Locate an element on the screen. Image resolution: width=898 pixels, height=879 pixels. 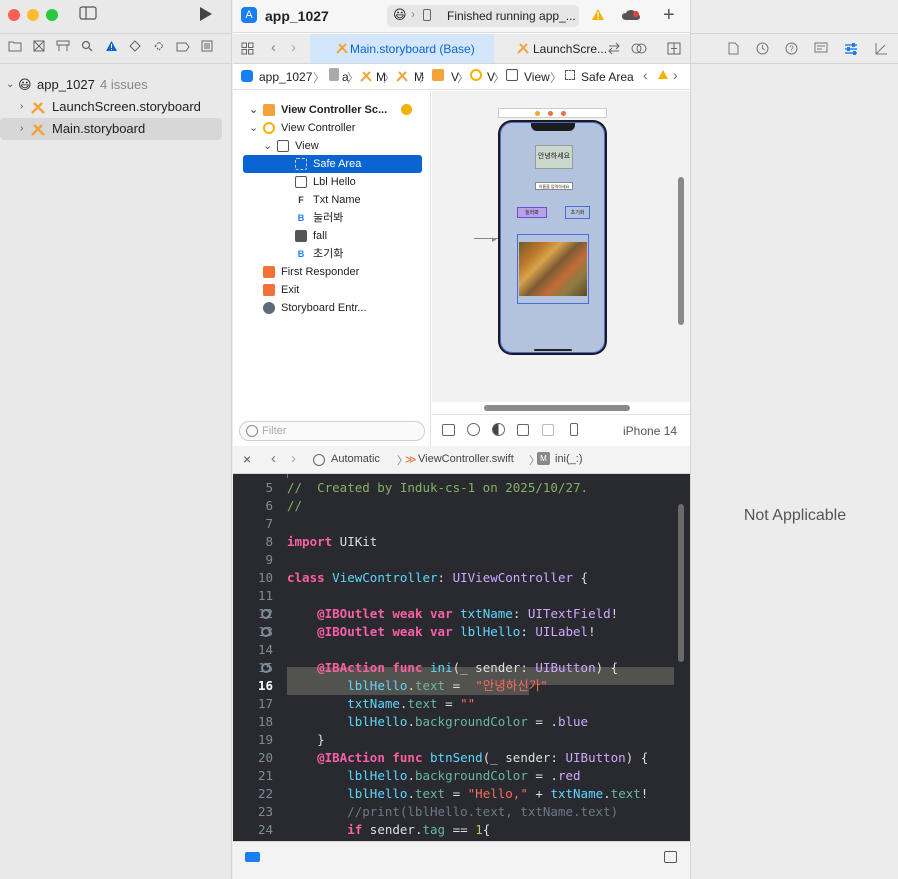
report-icon is located at coordinates (207, 48).